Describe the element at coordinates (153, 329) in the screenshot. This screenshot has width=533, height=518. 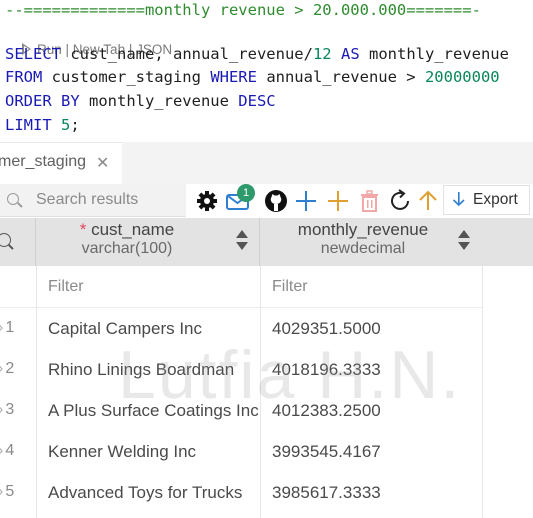
I see `cell-cust-name: Capital Campers Inc` at that location.